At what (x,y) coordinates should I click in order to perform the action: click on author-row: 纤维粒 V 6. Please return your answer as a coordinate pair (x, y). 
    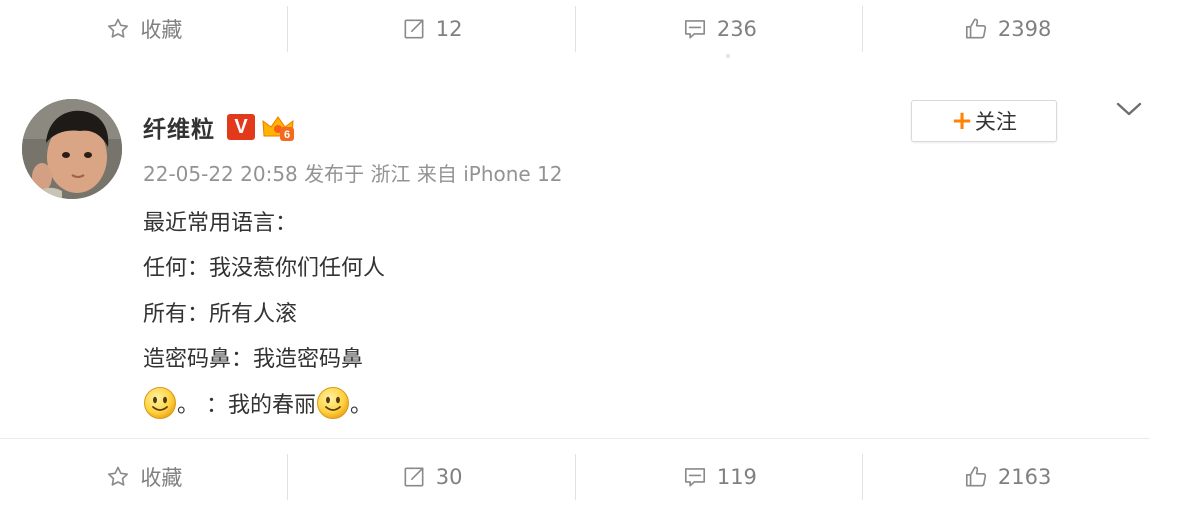
    Looking at the image, I should click on (219, 127).